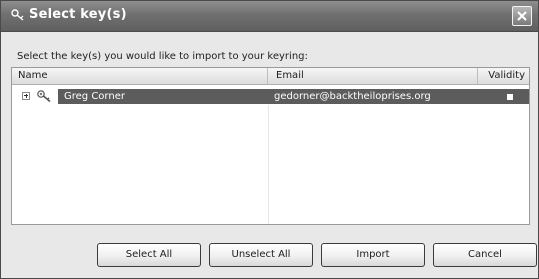 The height and width of the screenshot is (279, 539). Describe the element at coordinates (26, 96) in the screenshot. I see `expand-icon` at that location.